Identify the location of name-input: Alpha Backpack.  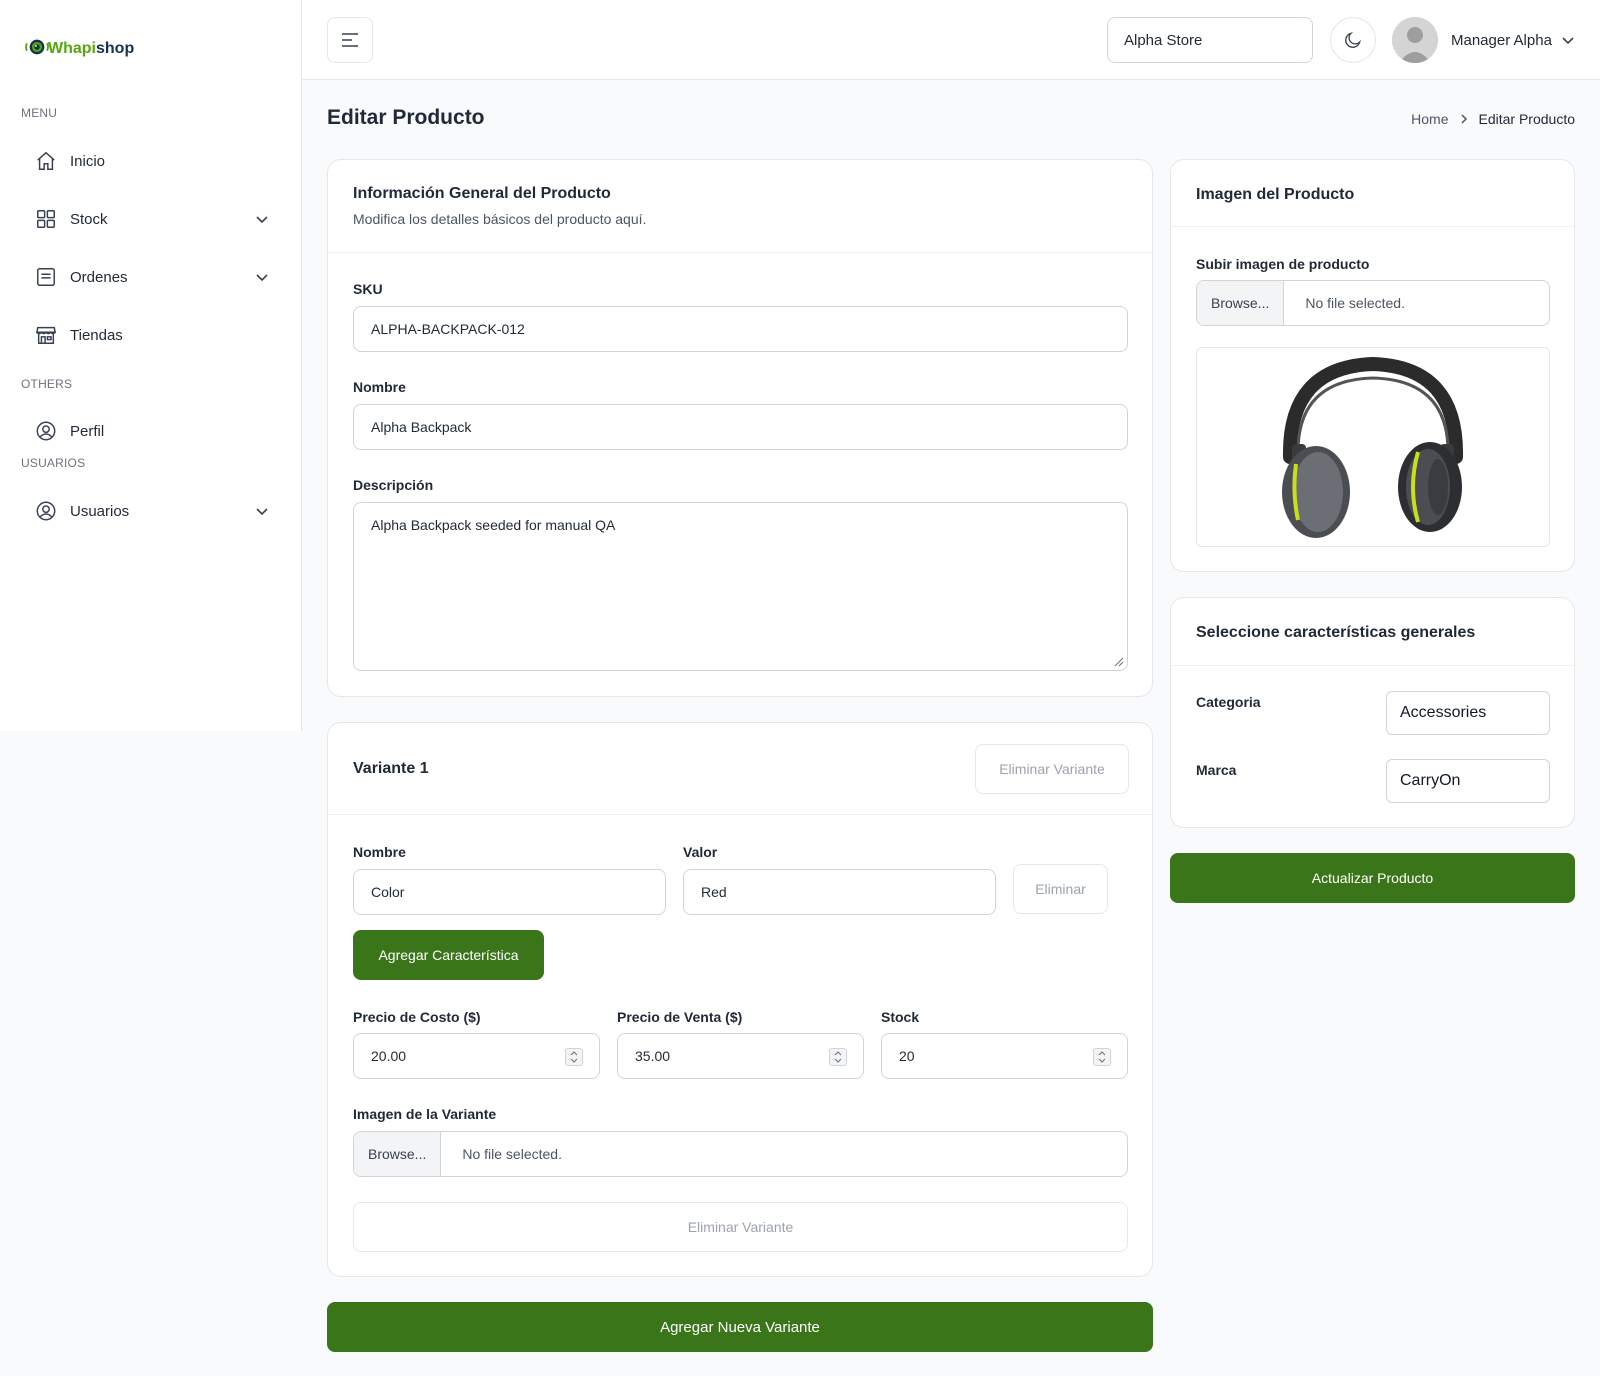
(740, 427).